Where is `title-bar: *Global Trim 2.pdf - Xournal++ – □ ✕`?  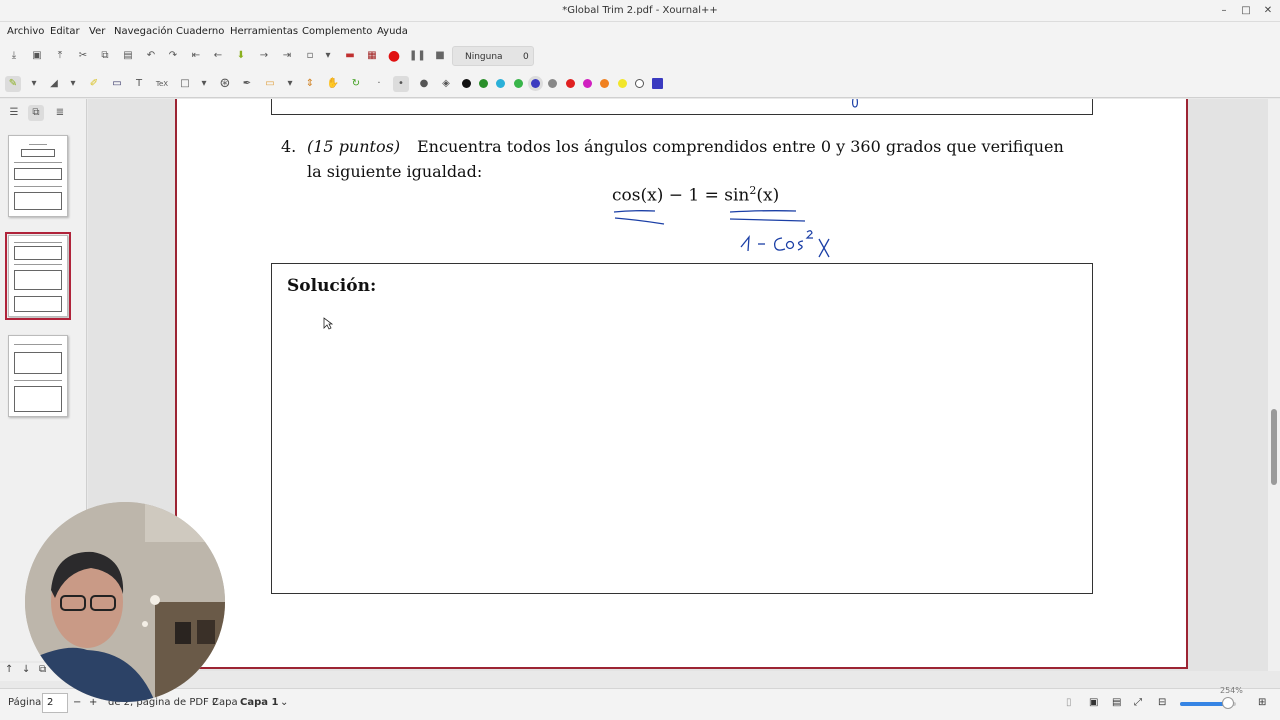 title-bar: *Global Trim 2.pdf - Xournal++ – □ ✕ is located at coordinates (640, 11).